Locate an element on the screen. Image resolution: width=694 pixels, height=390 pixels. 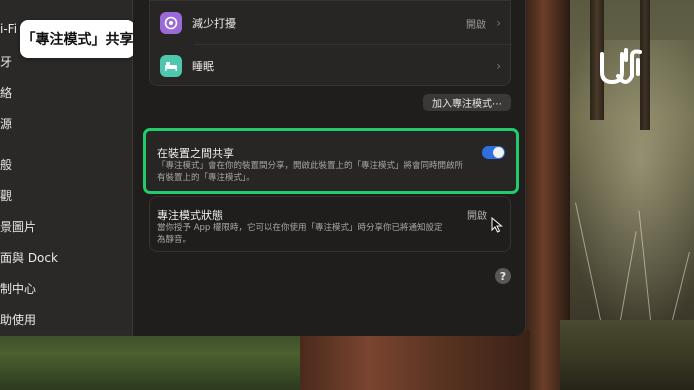
watermark-logo-icon is located at coordinates (621, 66).